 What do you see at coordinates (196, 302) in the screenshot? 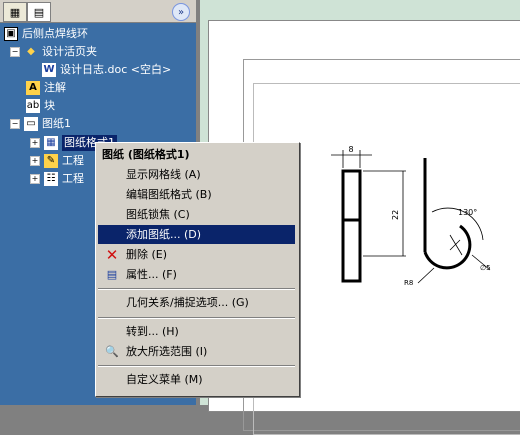
I see `menu-item-relations-snap: 几何关系/捕捉选项... (G)` at bounding box center [196, 302].